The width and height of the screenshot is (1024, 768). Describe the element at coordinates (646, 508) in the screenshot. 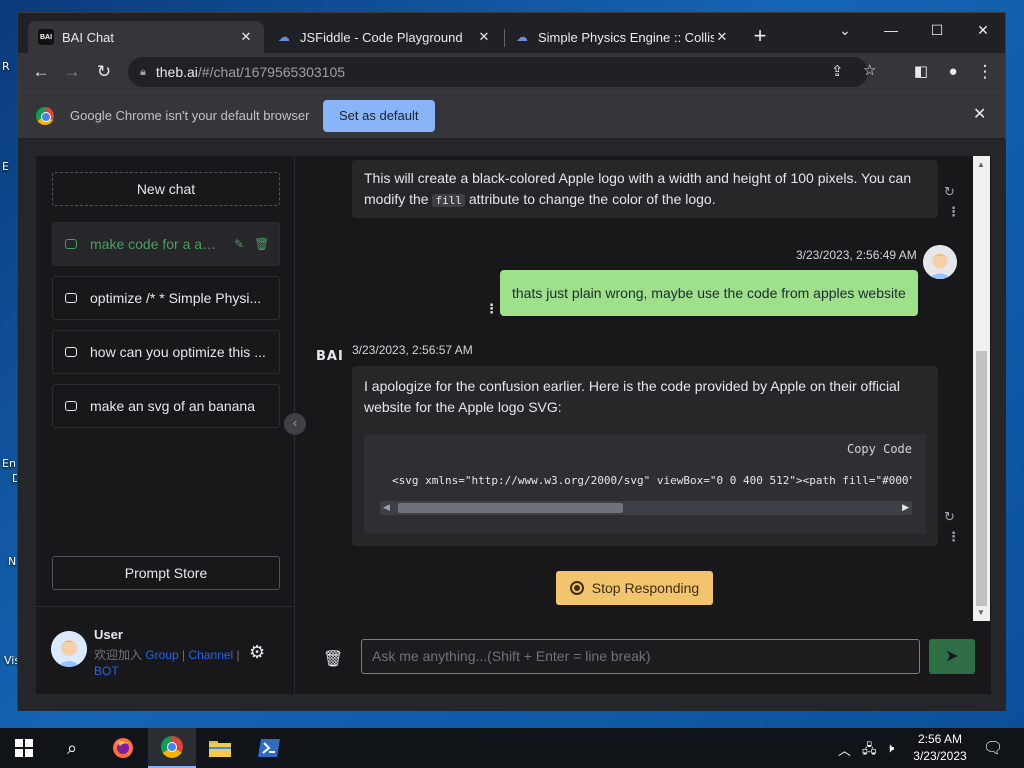

I see `code-horizontal-scrollbar: ◀ ▶` at that location.